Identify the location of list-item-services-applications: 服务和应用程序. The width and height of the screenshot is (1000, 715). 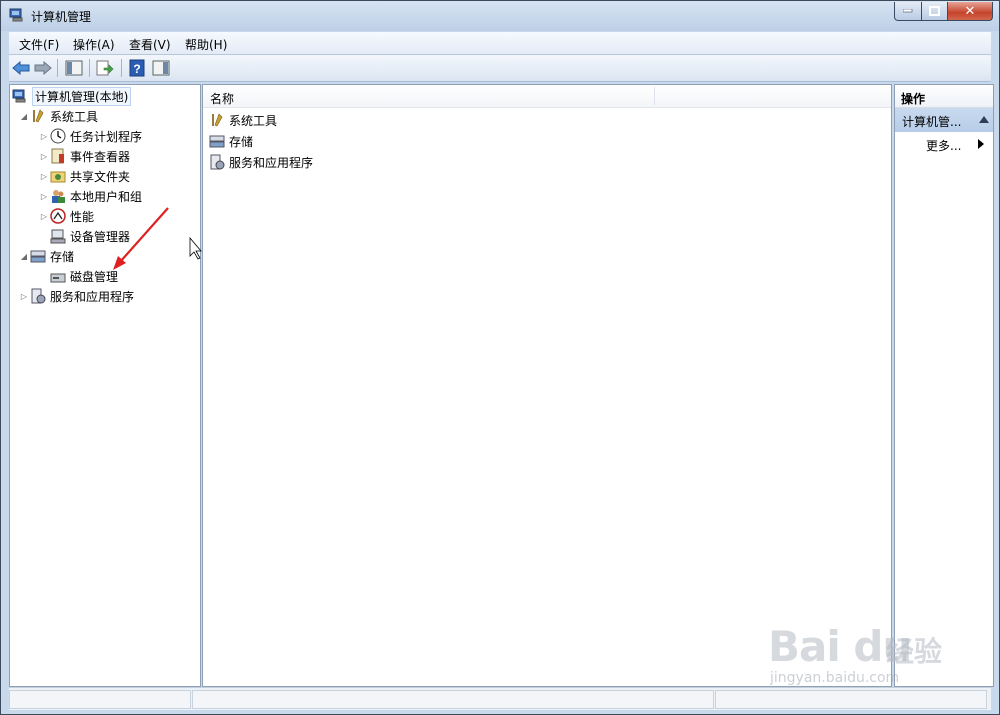
(261, 162).